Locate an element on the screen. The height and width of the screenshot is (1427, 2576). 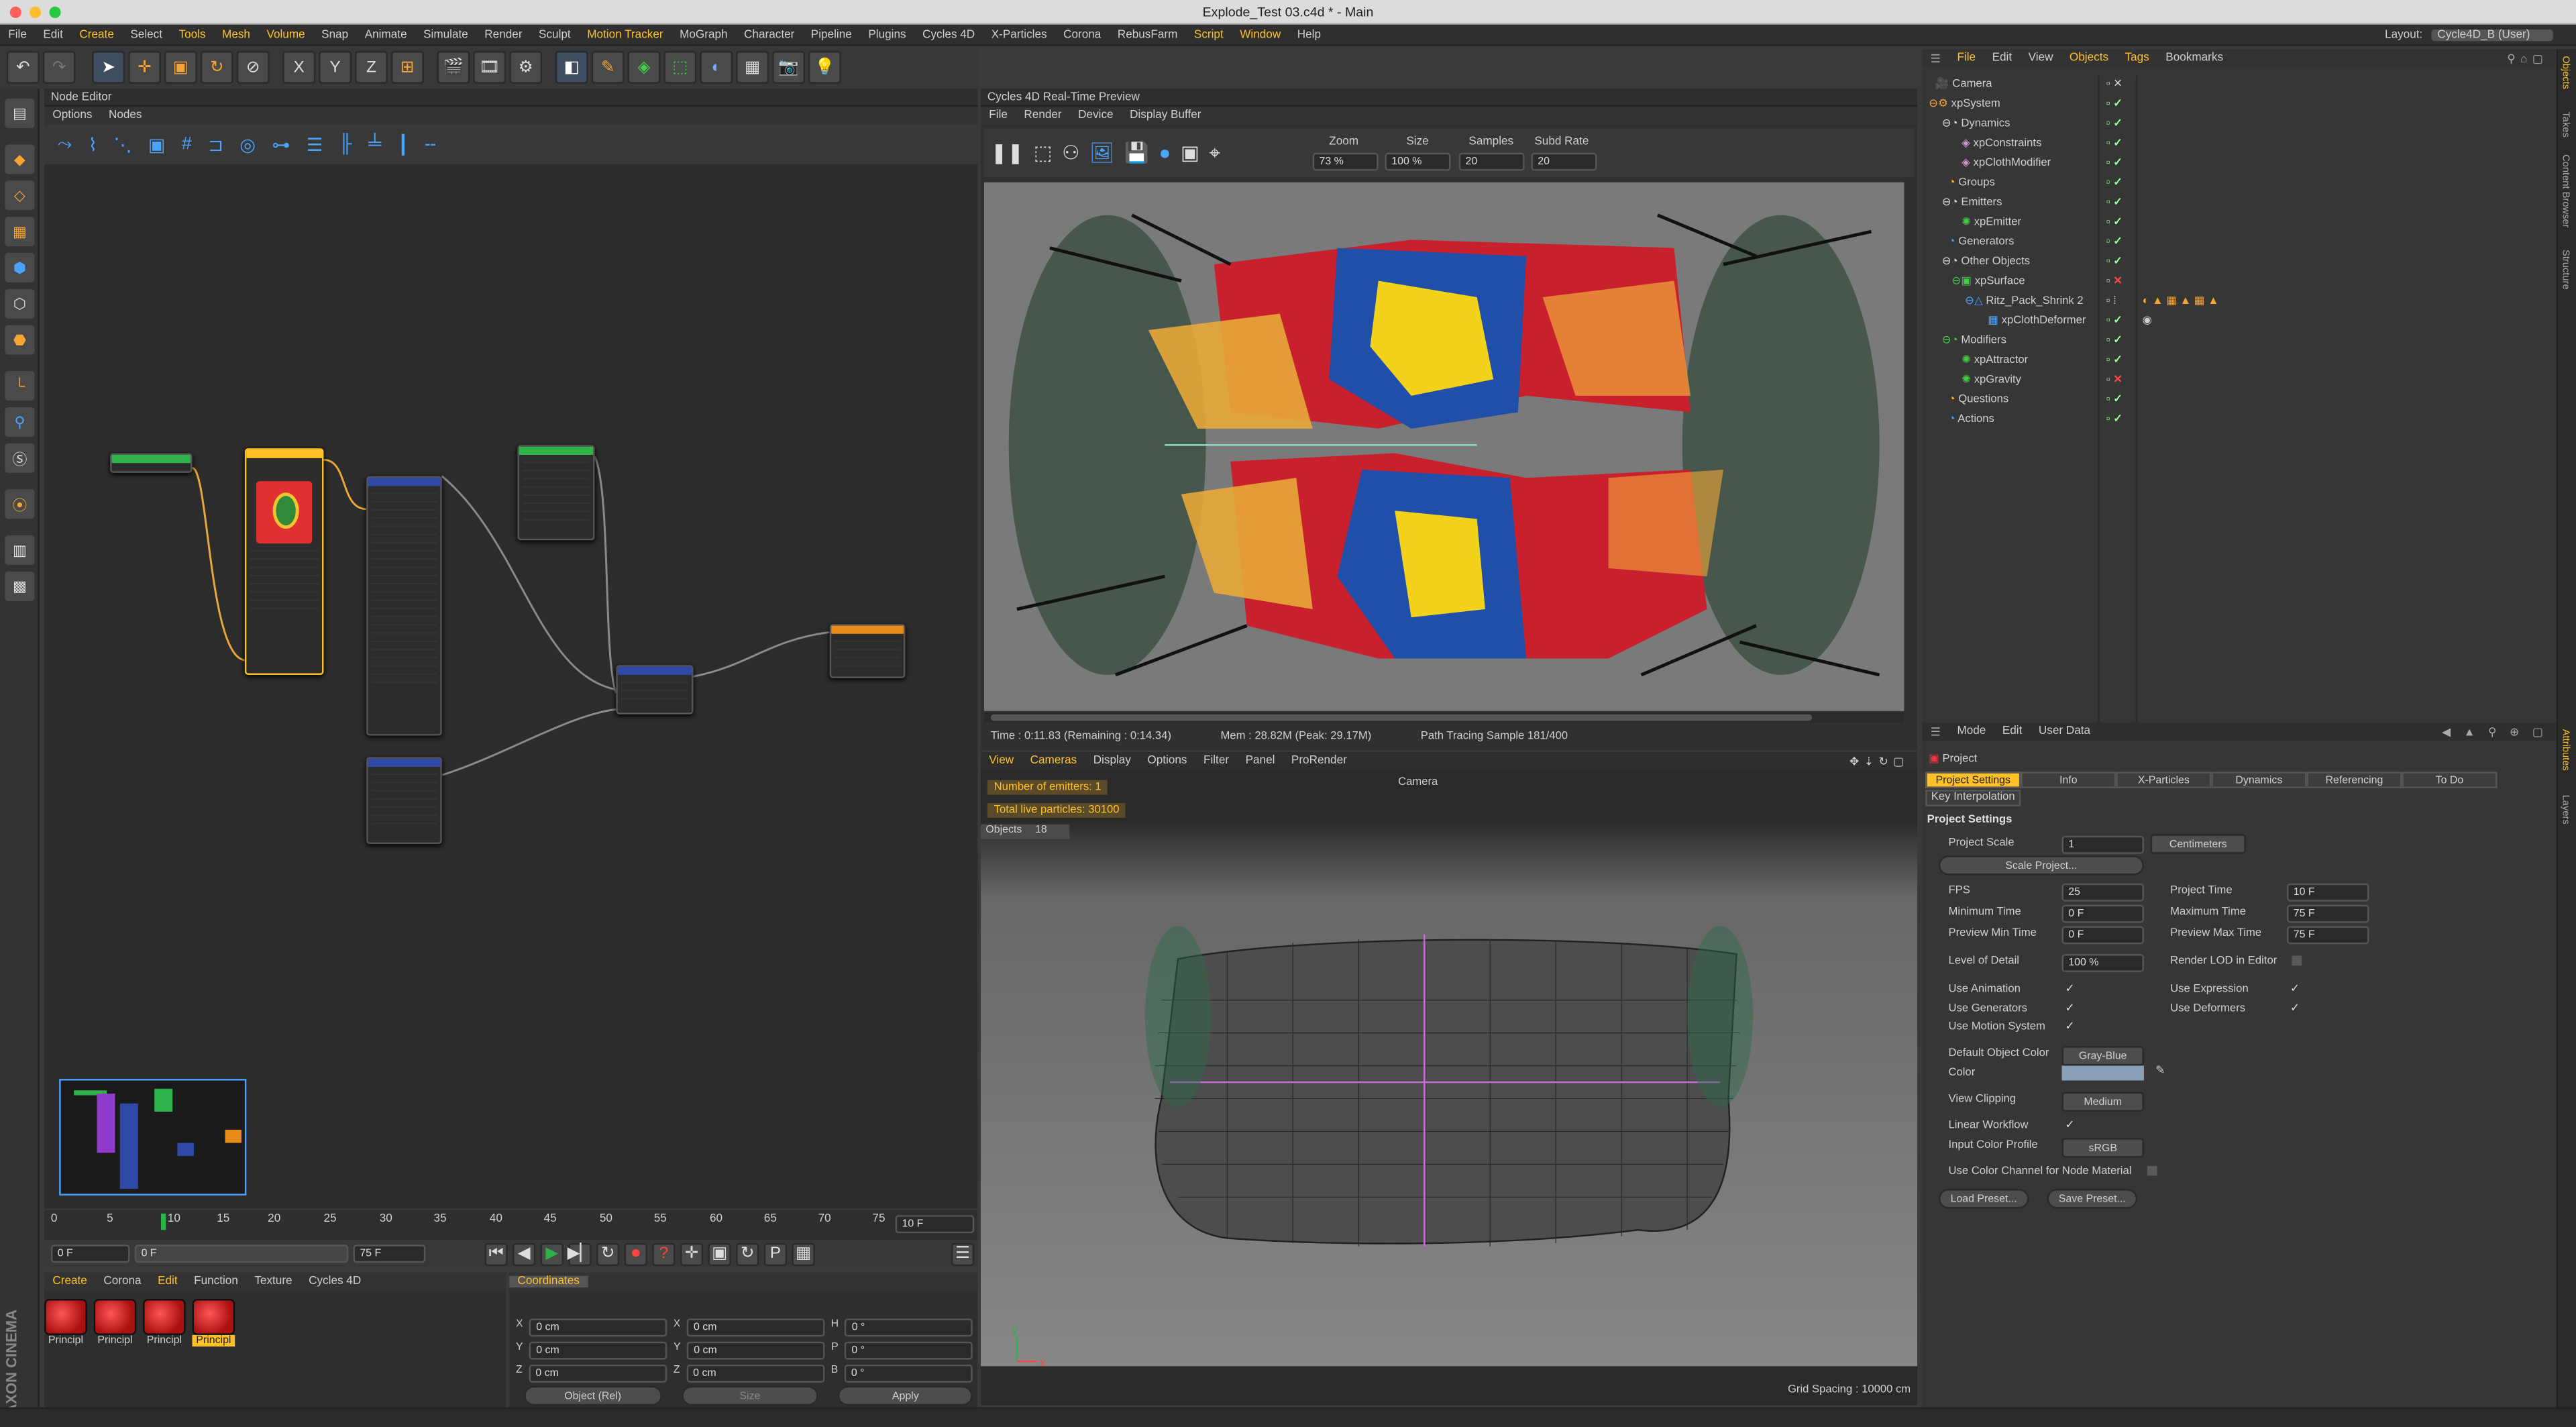
workplane-lock-icon: ⦿ is located at coordinates (20, 504).